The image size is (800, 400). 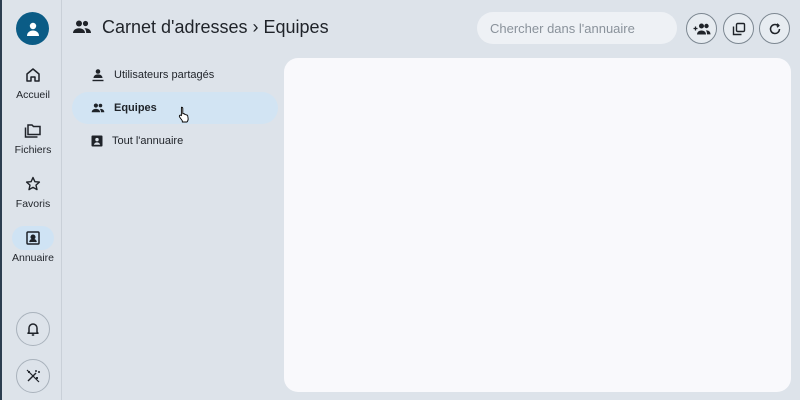 I want to click on avatar, so click(x=32, y=28).